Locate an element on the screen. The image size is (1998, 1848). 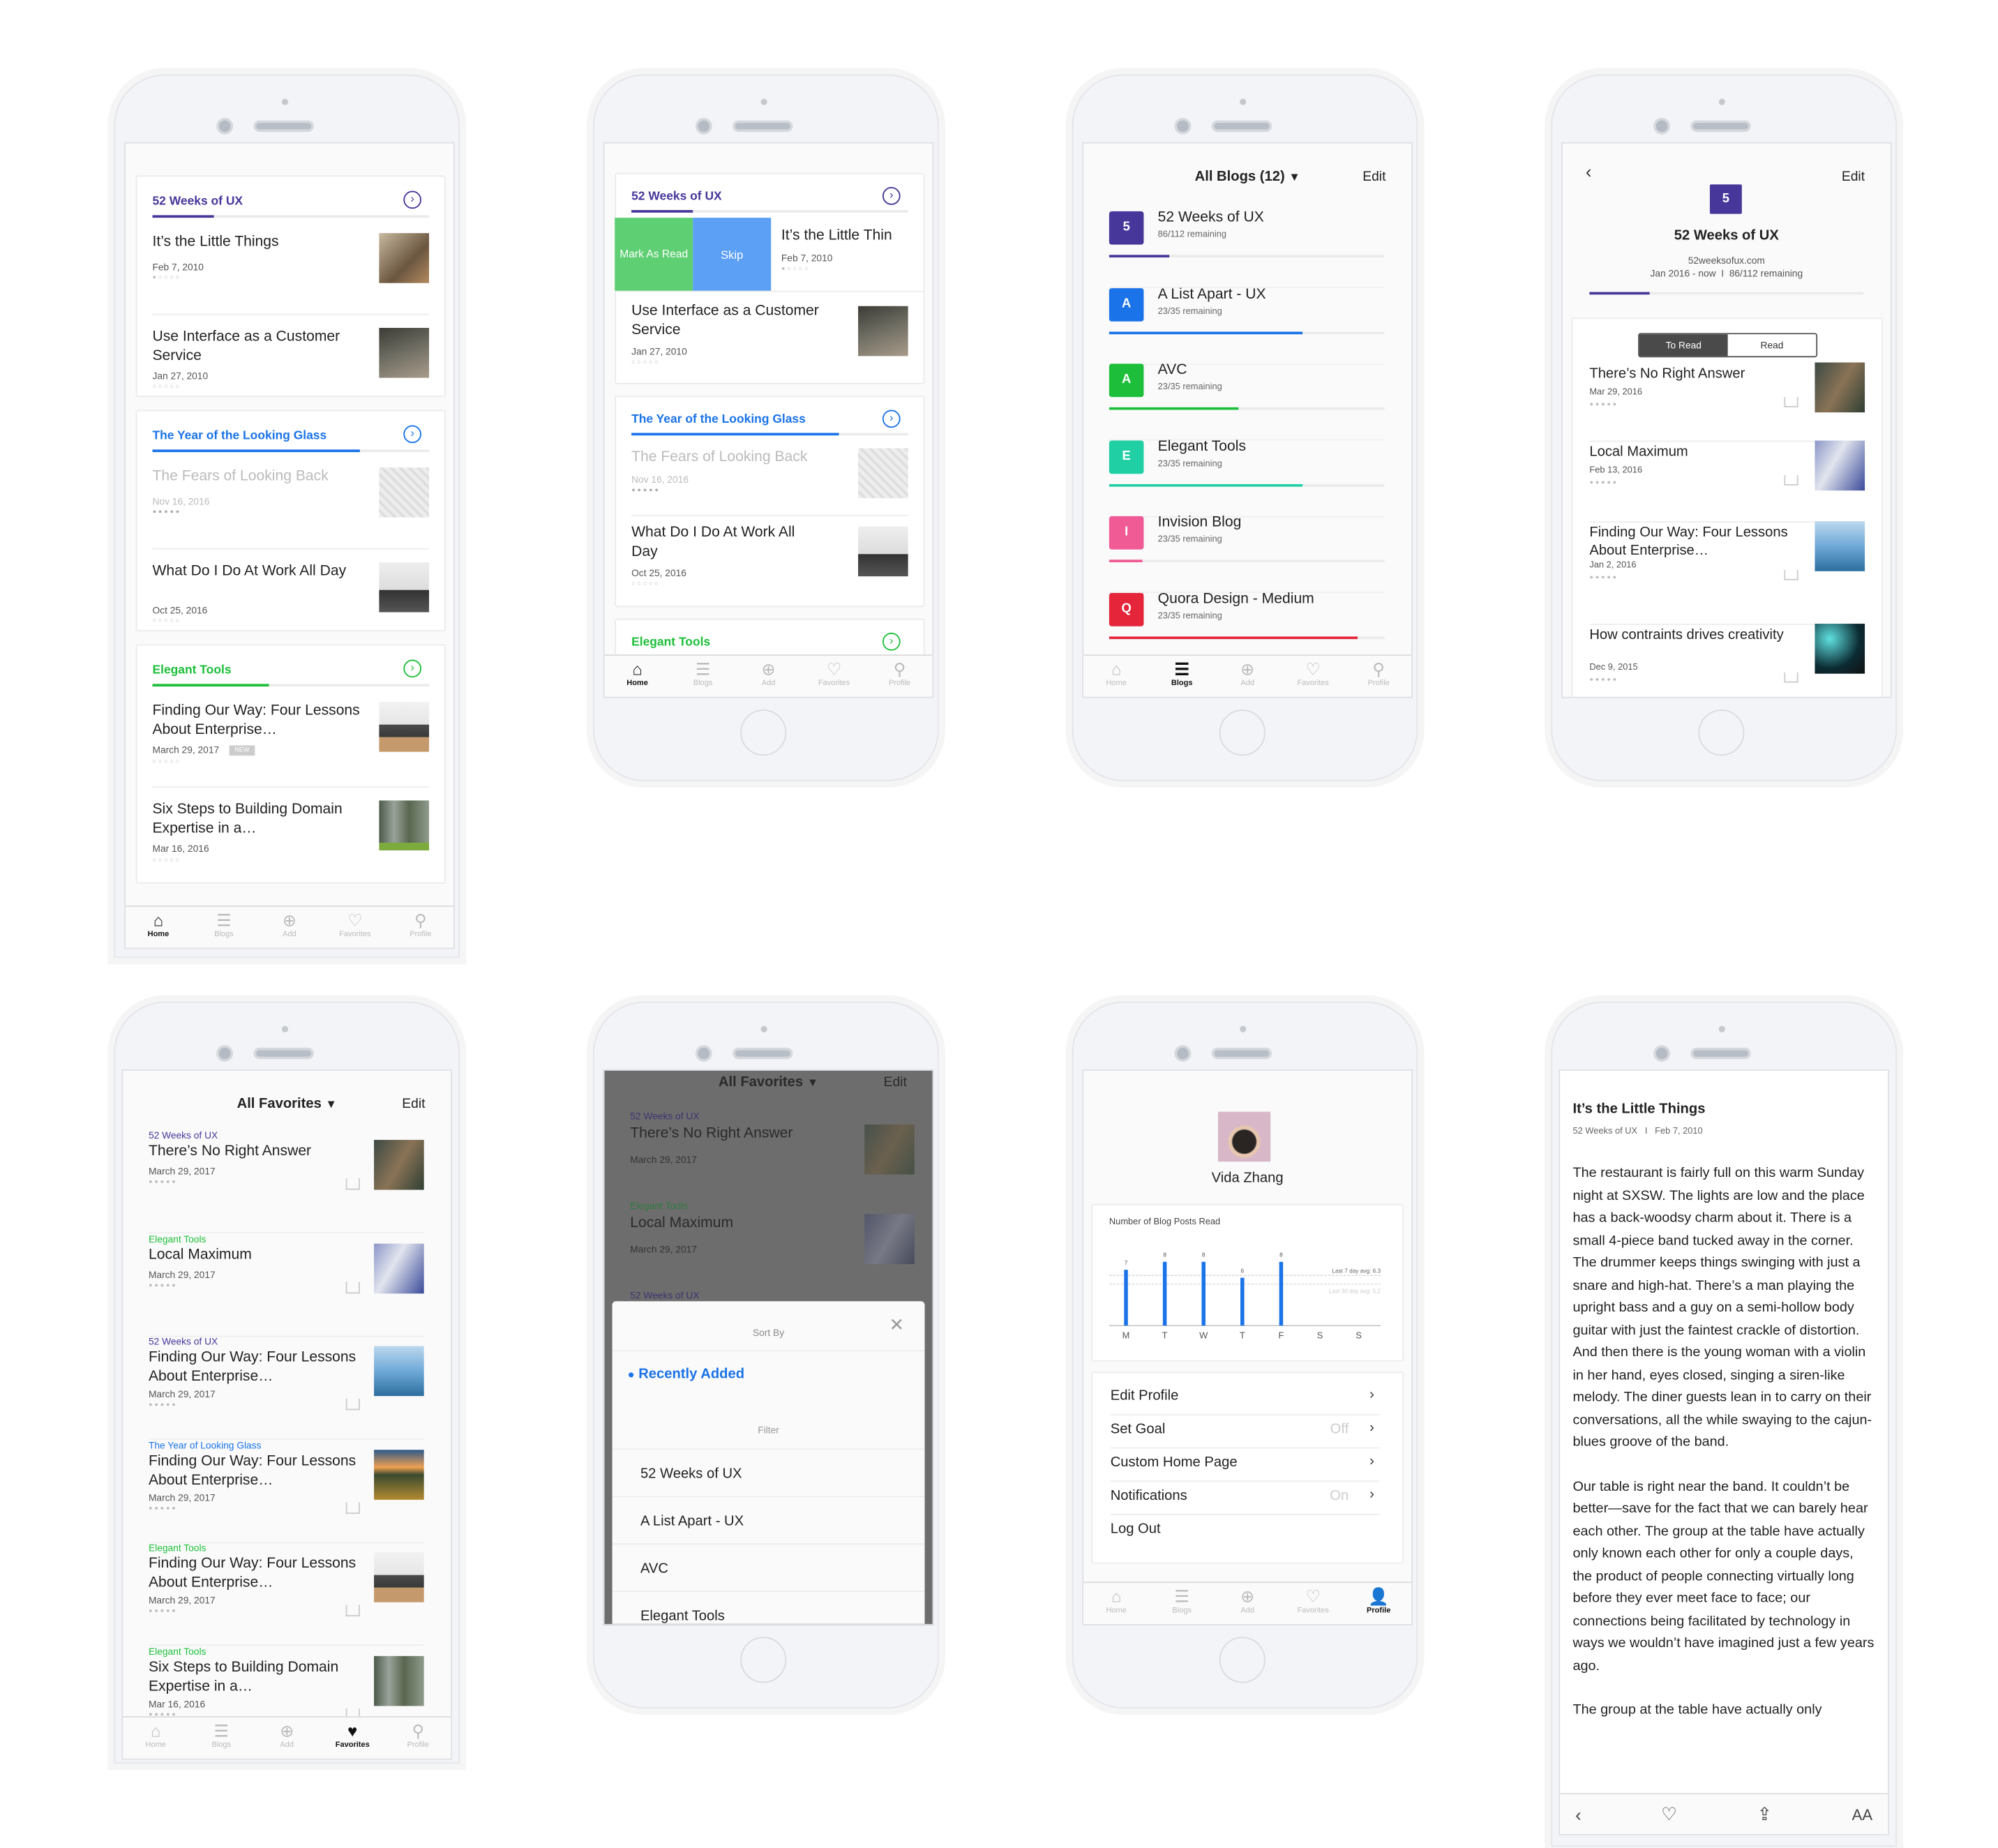
tab-profile: 👤 Profile is located at coordinates (1378, 1603).